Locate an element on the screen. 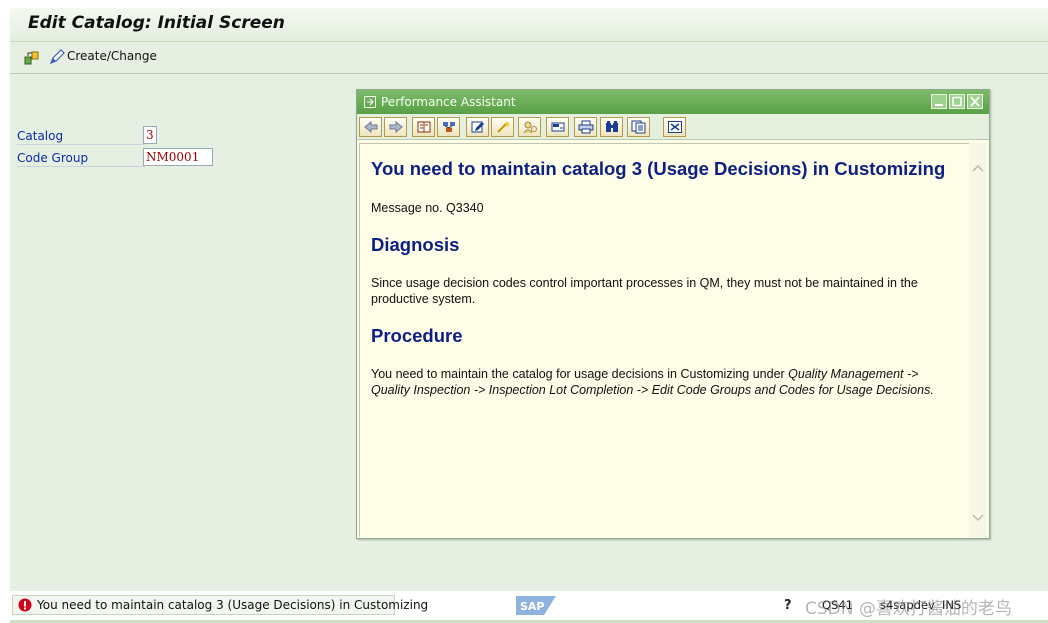 Image resolution: width=1048 pixels, height=623 pixels. search-people-icon is located at coordinates (529, 127).